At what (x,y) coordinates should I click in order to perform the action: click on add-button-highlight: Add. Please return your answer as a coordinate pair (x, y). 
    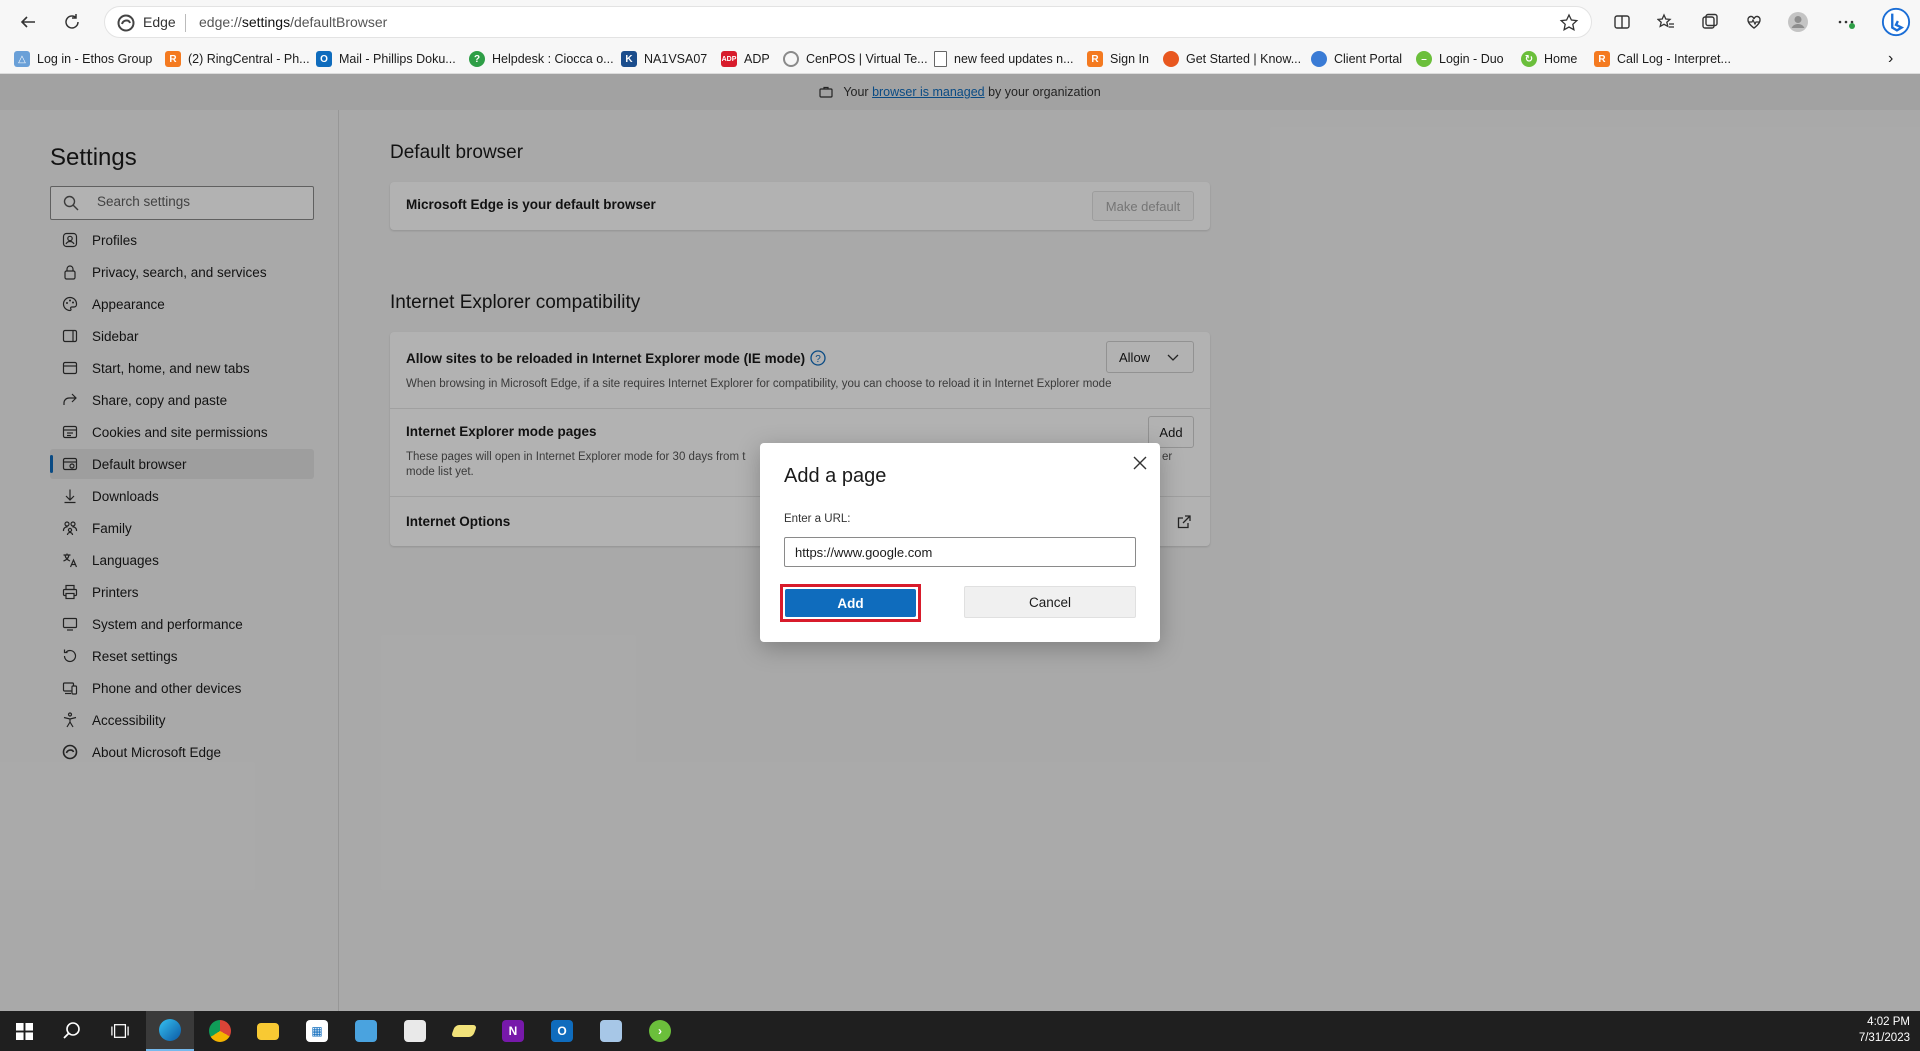
    Looking at the image, I should click on (850, 603).